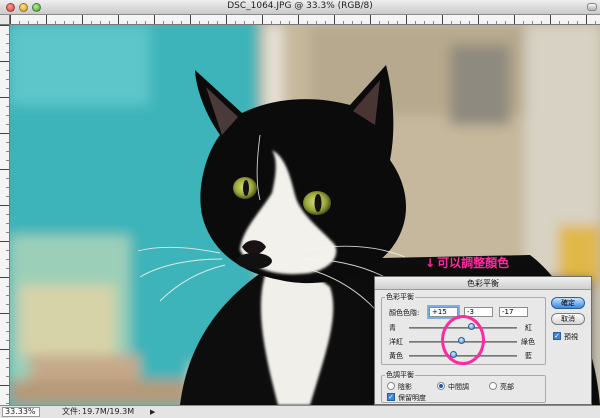 The height and width of the screenshot is (418, 600). What do you see at coordinates (396, 356) in the screenshot?
I see `yellow-label: 黃色` at bounding box center [396, 356].